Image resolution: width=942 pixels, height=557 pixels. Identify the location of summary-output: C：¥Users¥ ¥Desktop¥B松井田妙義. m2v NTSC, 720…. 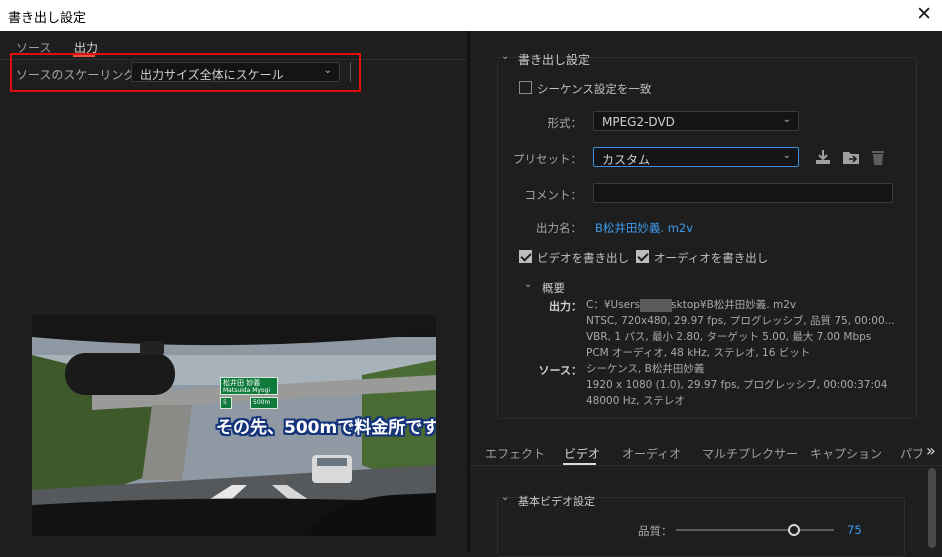
(740, 329).